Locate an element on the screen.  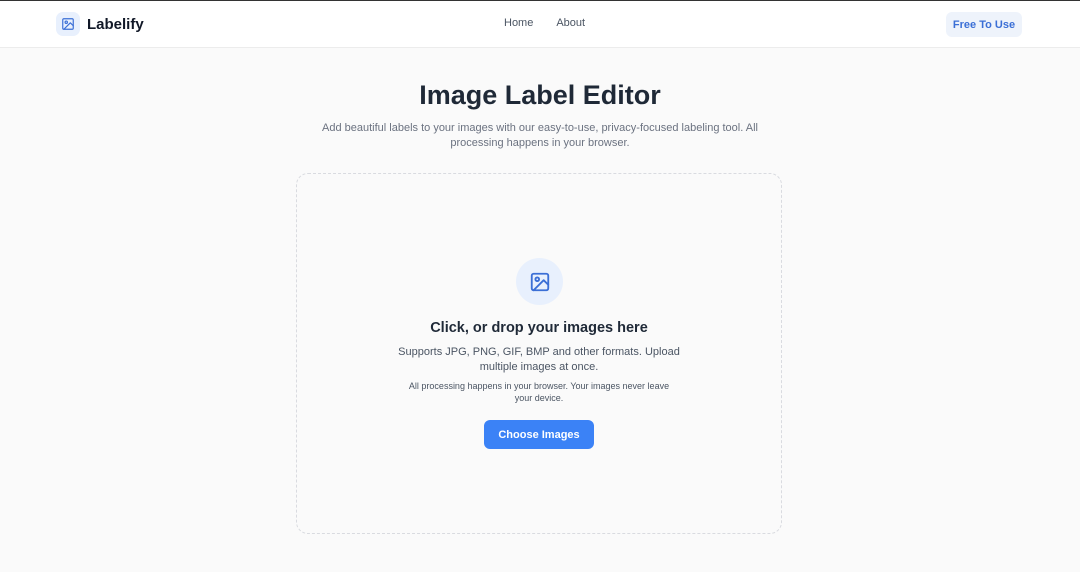
brand-name: Labelify is located at coordinates (115, 24).